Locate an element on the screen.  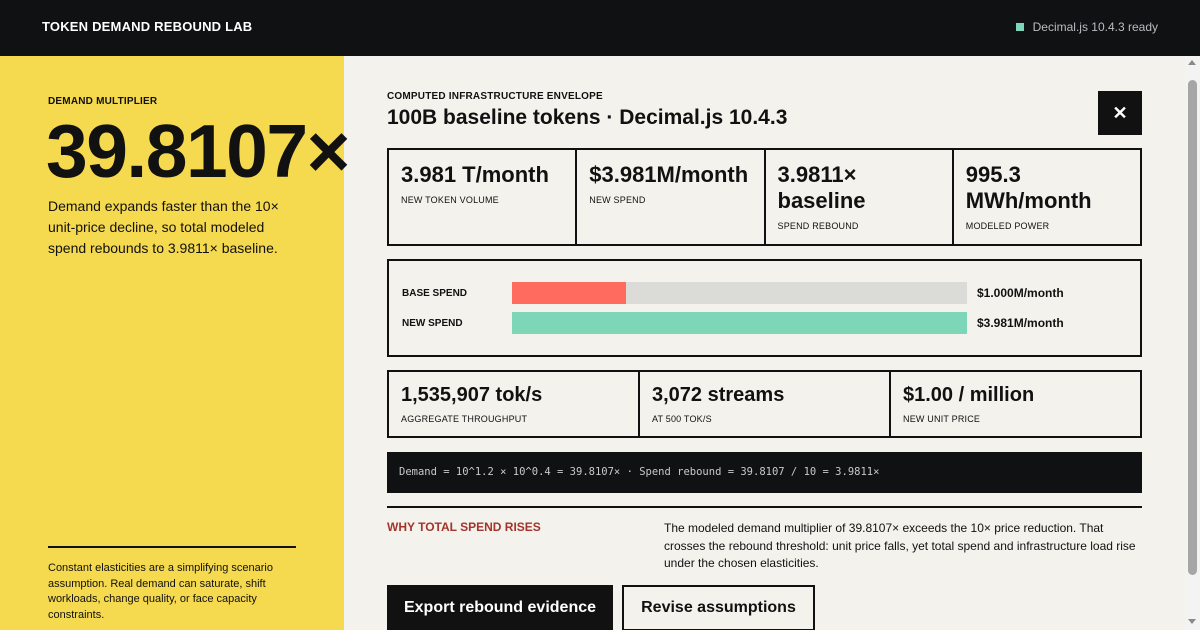
stat-new-token-volume: 3.981 T/month NEW TOKEN VOLUME is located at coordinates (483, 197).